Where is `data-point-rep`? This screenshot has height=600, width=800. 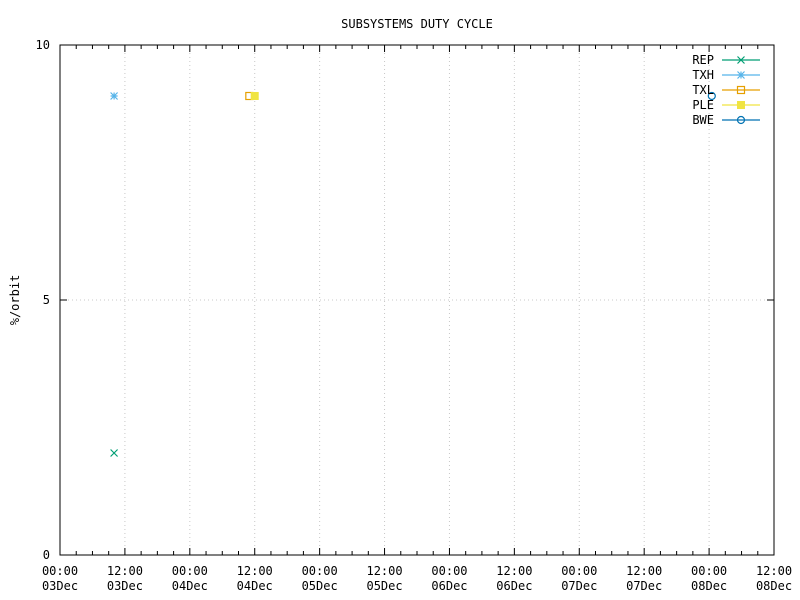 data-point-rep is located at coordinates (114, 453).